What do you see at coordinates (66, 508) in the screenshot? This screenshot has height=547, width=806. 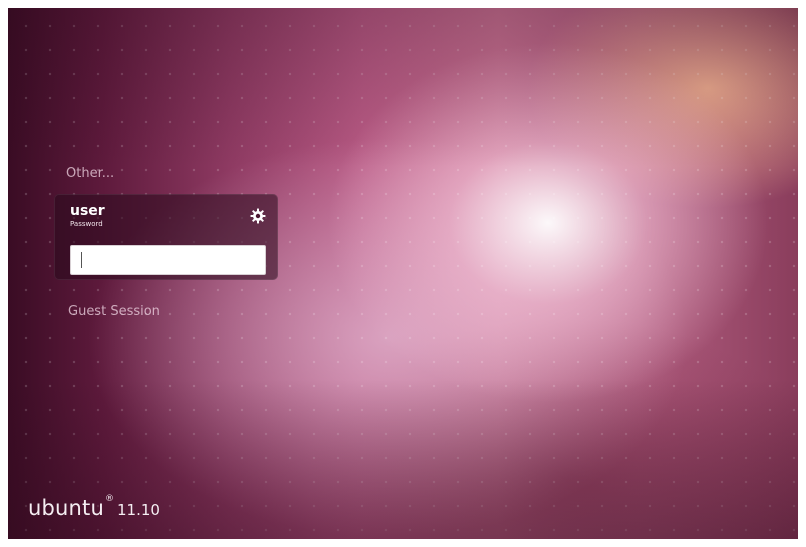 I see `logo-wordmark: ubuntu` at bounding box center [66, 508].